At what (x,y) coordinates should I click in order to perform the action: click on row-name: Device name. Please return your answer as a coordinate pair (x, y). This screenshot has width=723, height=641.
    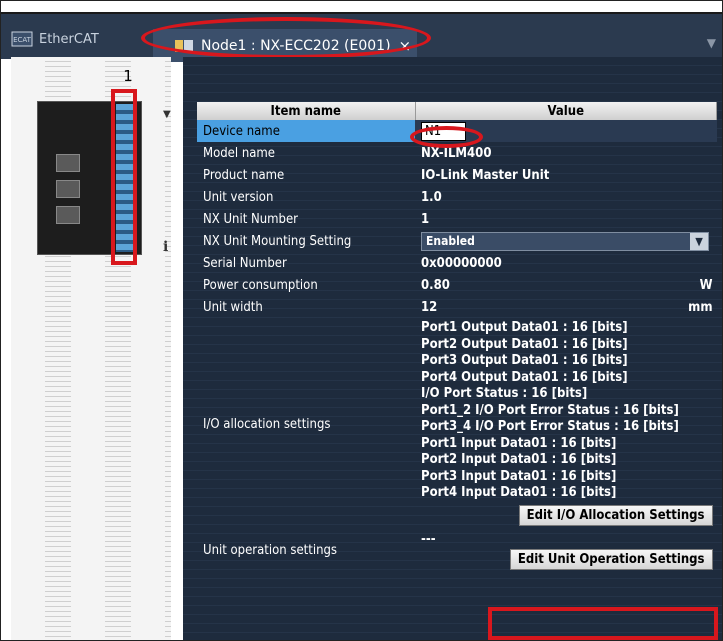
    Looking at the image, I should click on (306, 131).